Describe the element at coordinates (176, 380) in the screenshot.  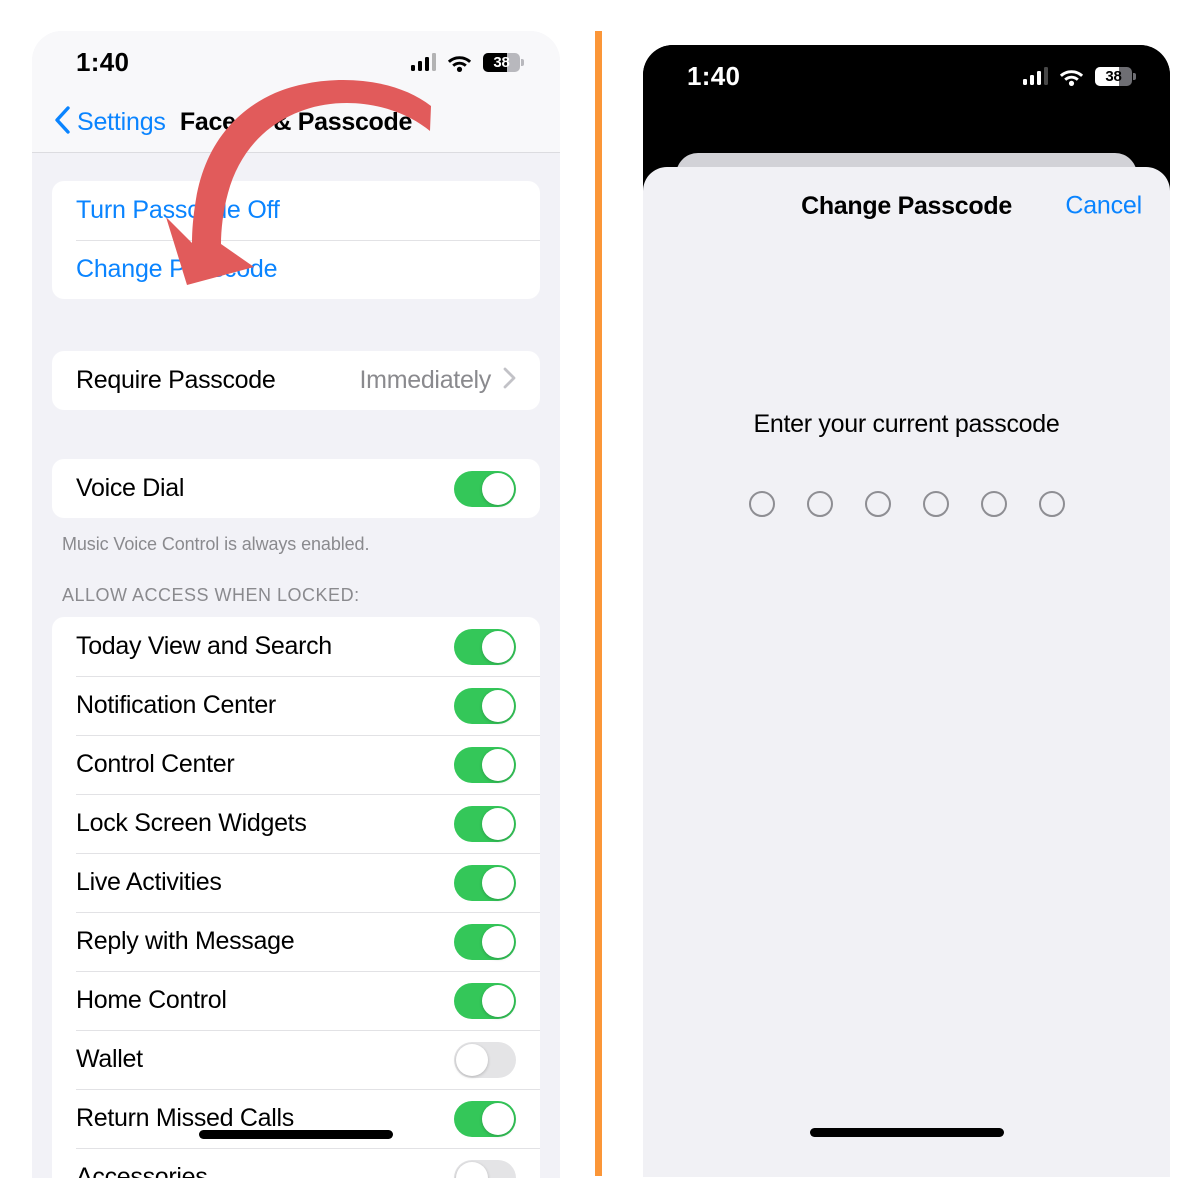
I see `row-label: Require Passcode` at that location.